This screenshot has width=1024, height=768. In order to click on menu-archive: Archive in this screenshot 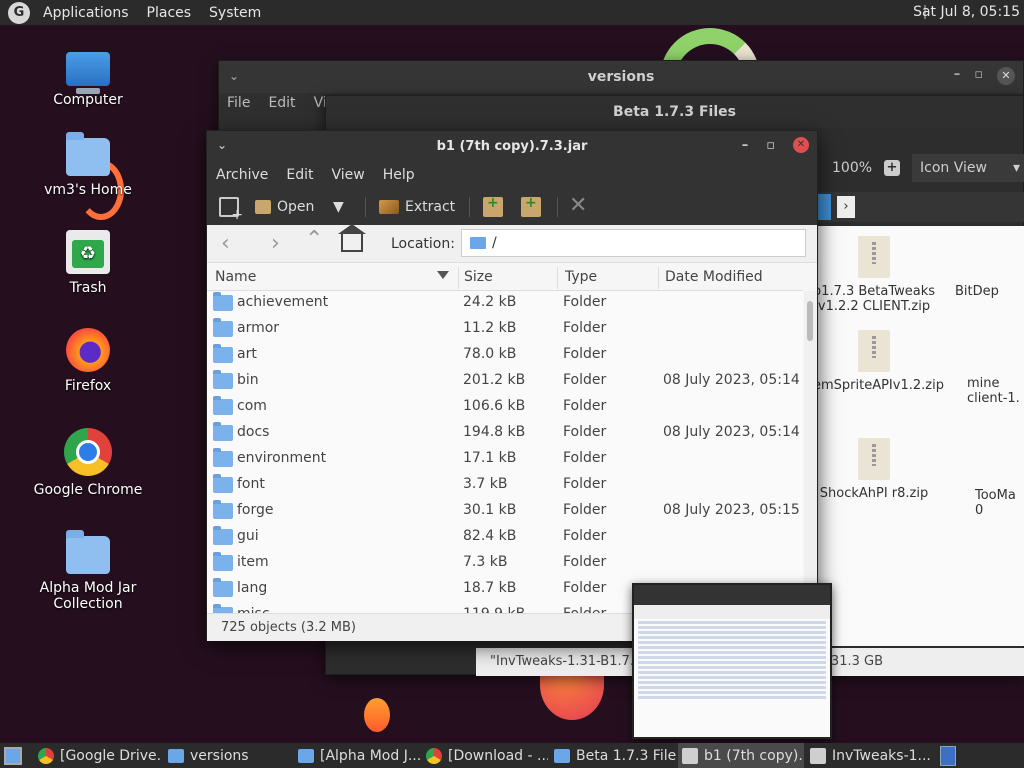, I will do `click(242, 175)`.